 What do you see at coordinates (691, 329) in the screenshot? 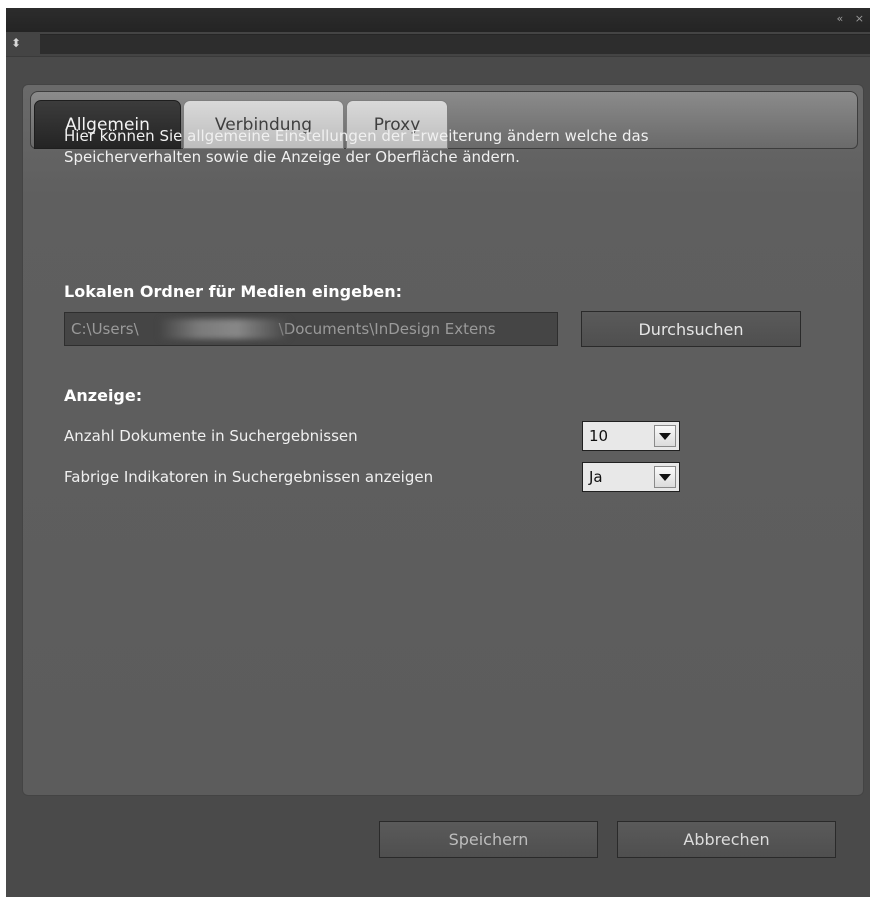
I see `browse-button: Durchsuchen` at bounding box center [691, 329].